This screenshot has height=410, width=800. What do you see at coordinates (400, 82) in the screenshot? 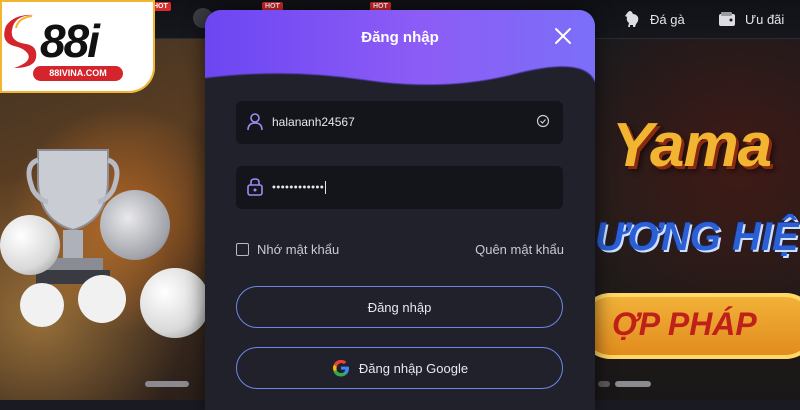
I see `header-wave-decoration` at bounding box center [400, 82].